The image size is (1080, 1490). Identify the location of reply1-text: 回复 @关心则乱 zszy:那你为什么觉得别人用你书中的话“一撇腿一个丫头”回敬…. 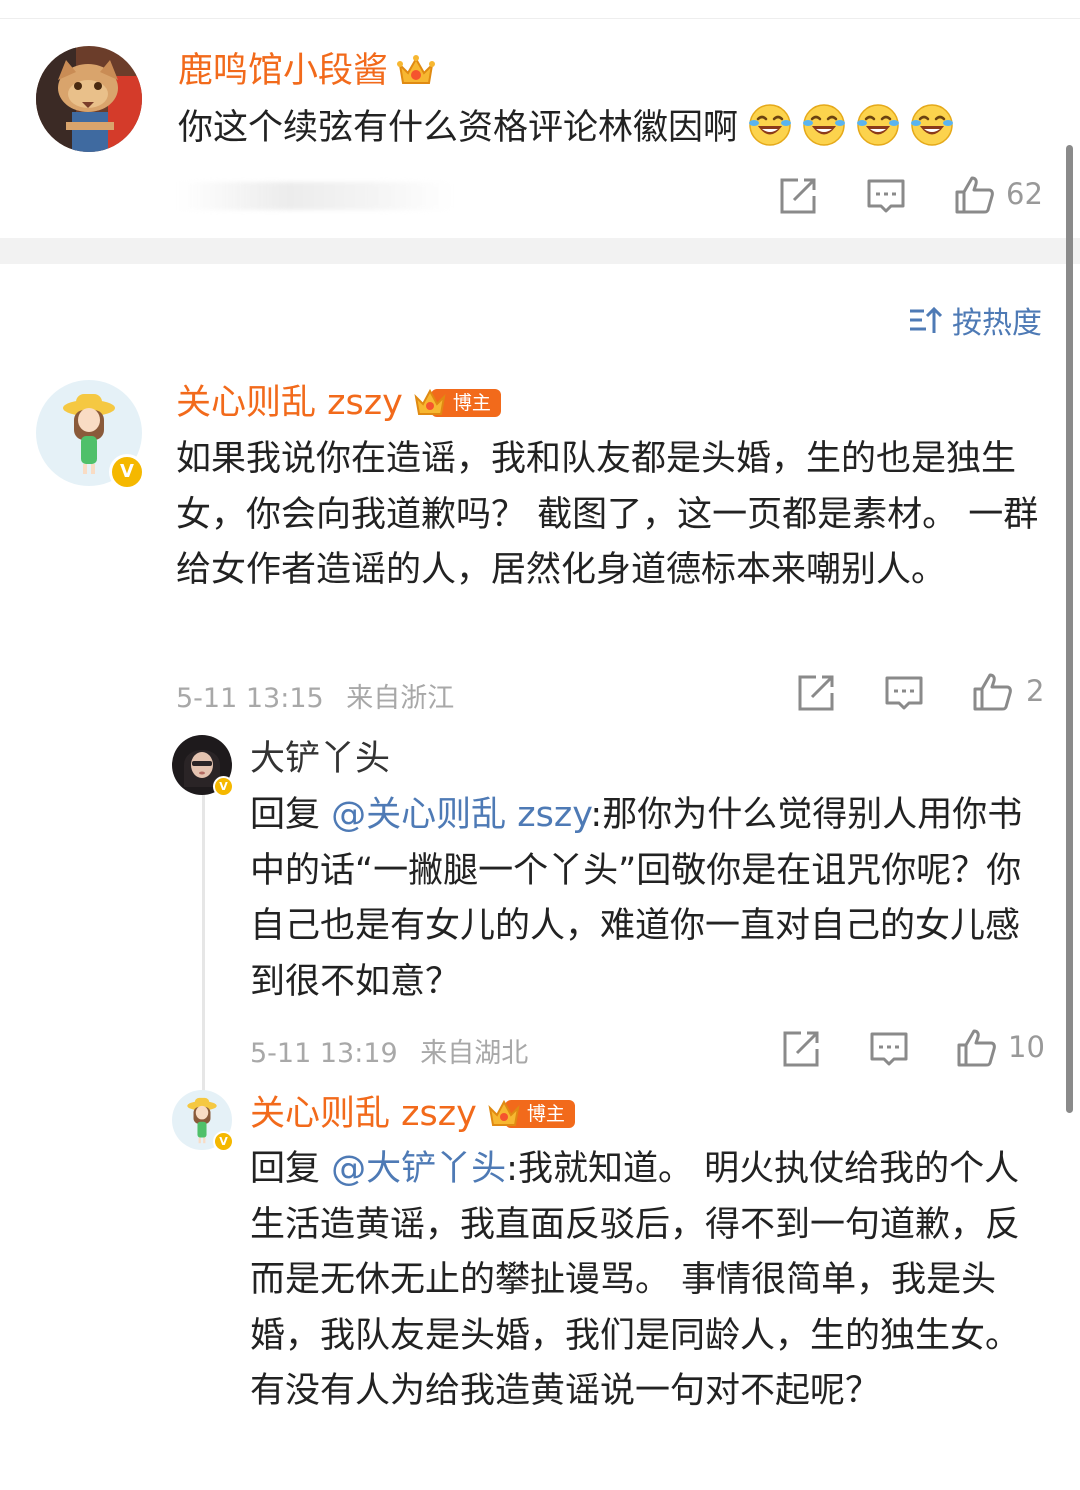
(650, 899).